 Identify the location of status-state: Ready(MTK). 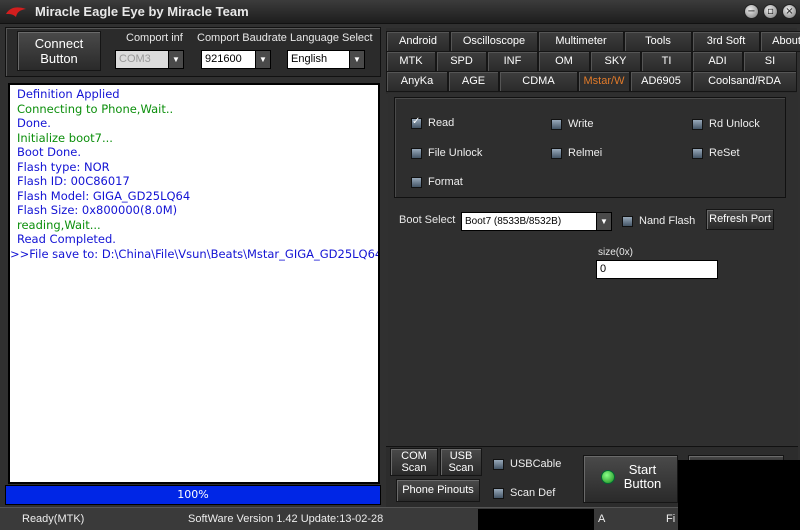
(53, 519).